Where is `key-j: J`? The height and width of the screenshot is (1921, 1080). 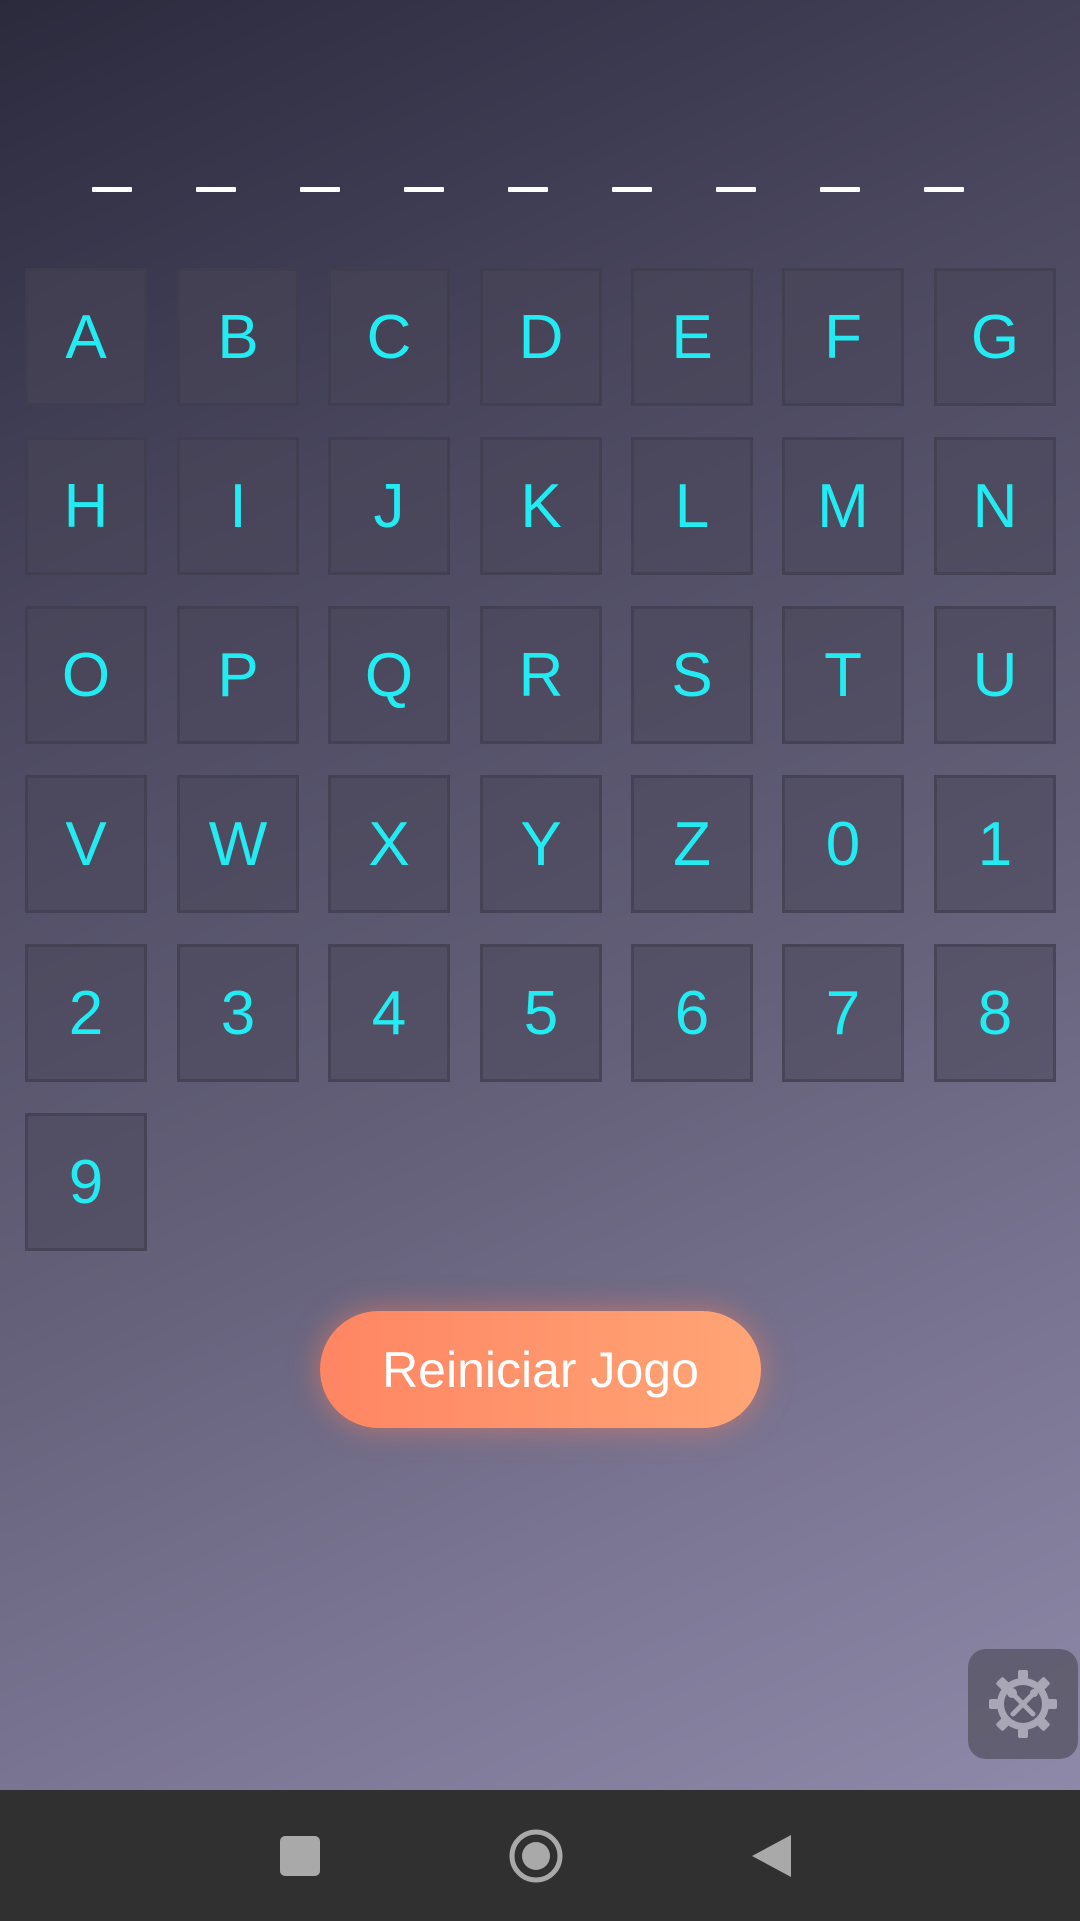
key-j: J is located at coordinates (389, 506).